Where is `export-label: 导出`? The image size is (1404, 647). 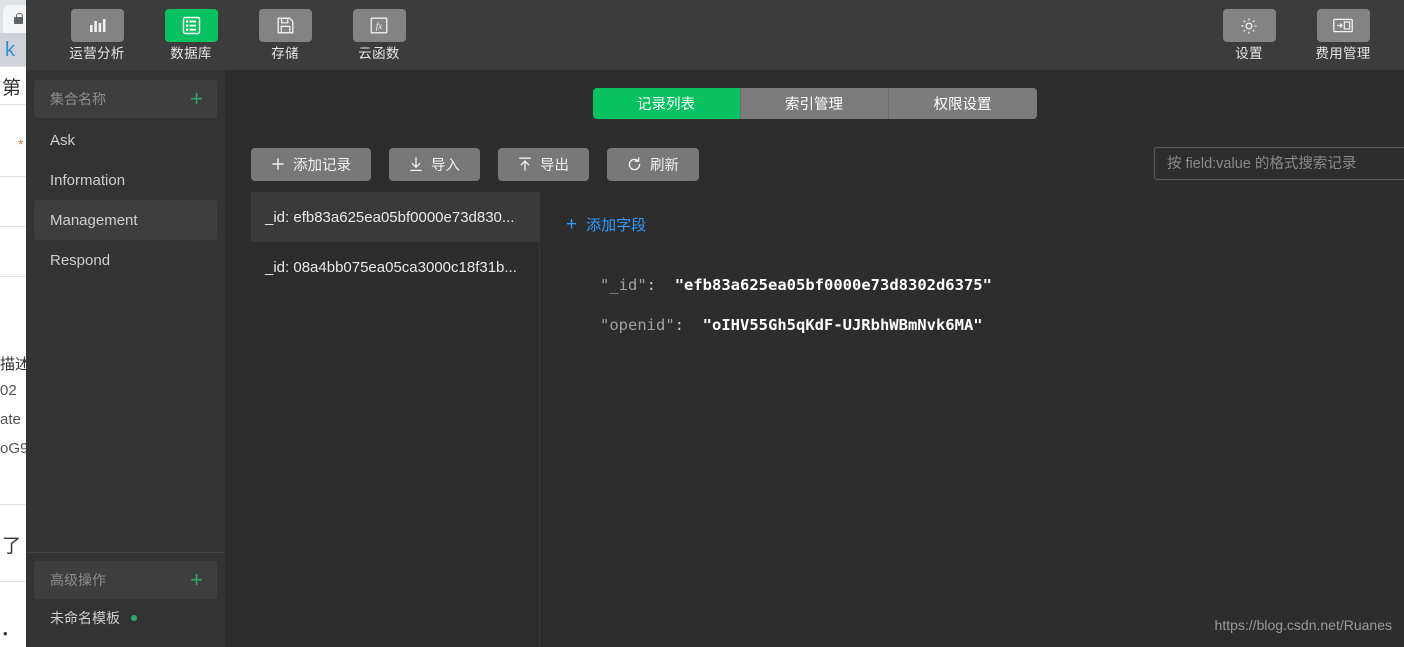
export-label: 导出 is located at coordinates (554, 165).